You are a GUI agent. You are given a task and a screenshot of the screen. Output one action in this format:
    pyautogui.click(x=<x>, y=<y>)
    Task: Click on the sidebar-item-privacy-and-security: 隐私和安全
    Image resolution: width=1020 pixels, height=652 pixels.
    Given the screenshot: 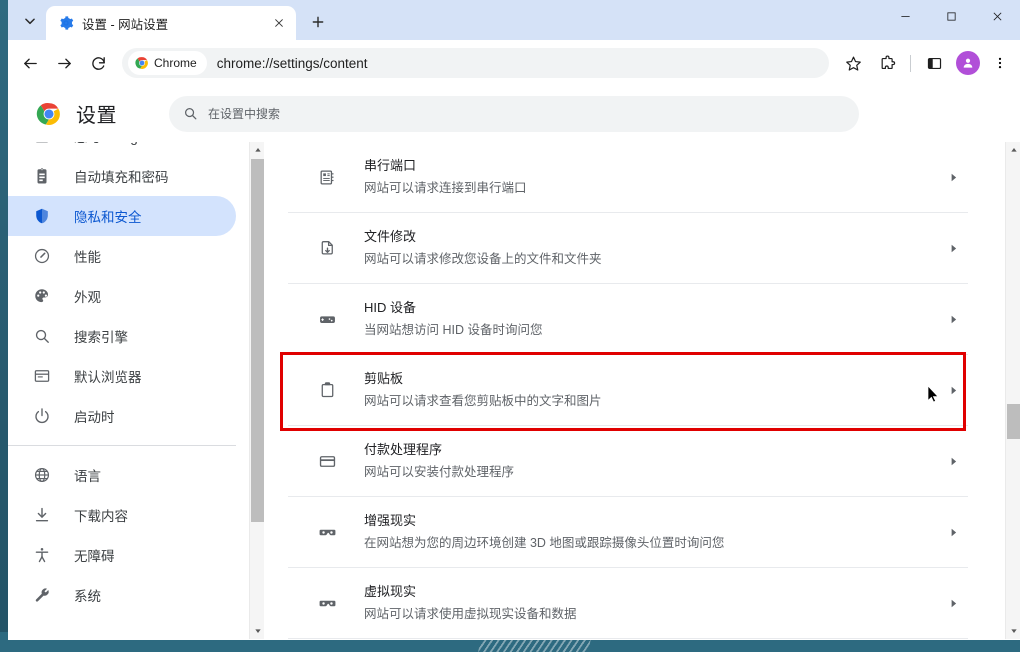 What is the action you would take?
    pyautogui.click(x=122, y=216)
    